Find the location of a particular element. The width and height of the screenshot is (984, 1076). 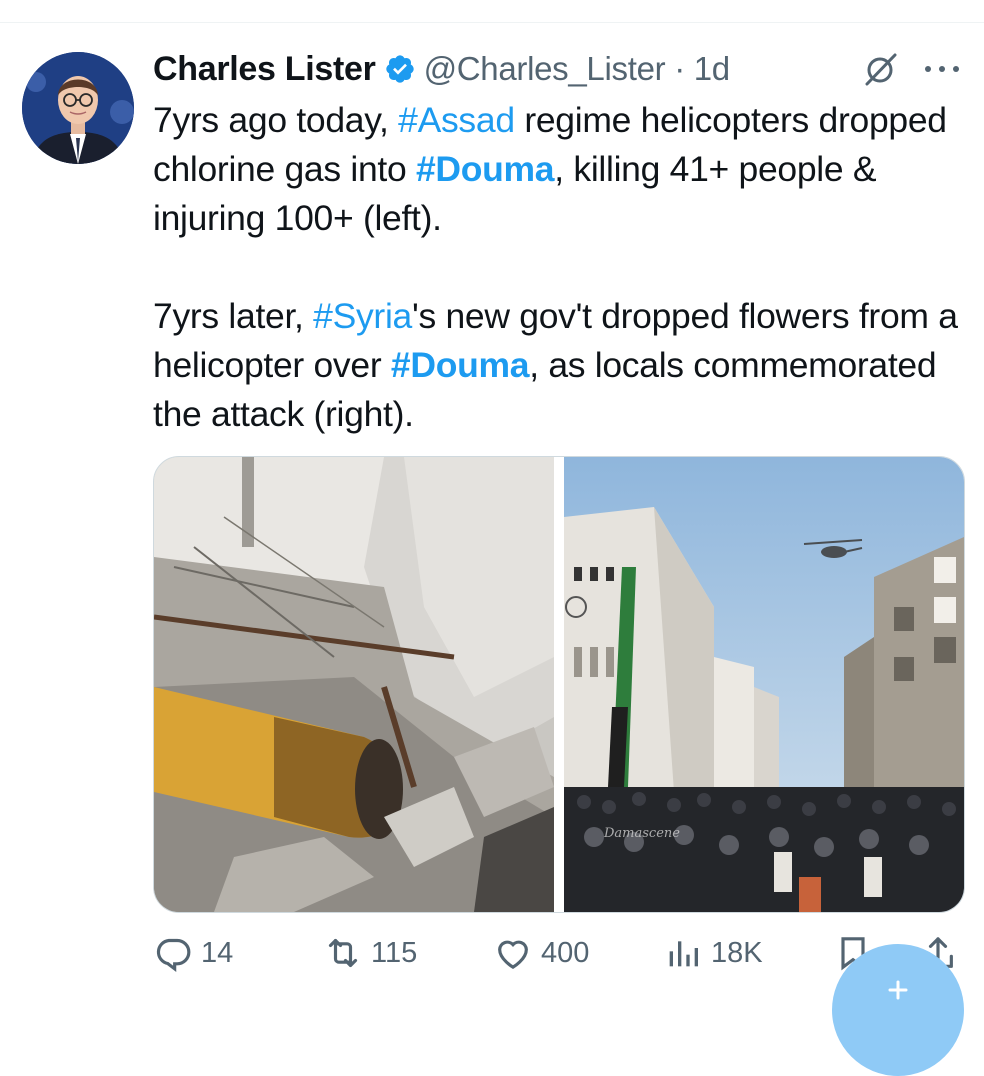

hashtag-assad: #Assad is located at coordinates (456, 120).